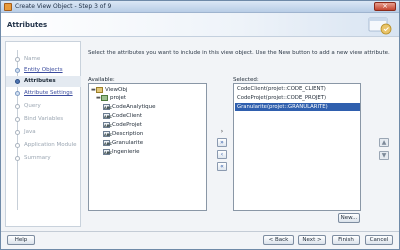 Image resolution: width=400 pixels, height=250 pixels. What do you see at coordinates (297, 107) in the screenshot?
I see `list-item: Granularite(projet::GRANULARITE)` at bounding box center [297, 107].